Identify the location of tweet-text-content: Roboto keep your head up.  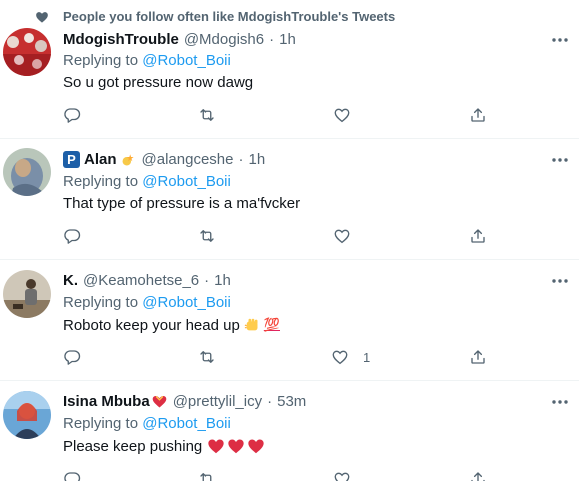
(151, 325).